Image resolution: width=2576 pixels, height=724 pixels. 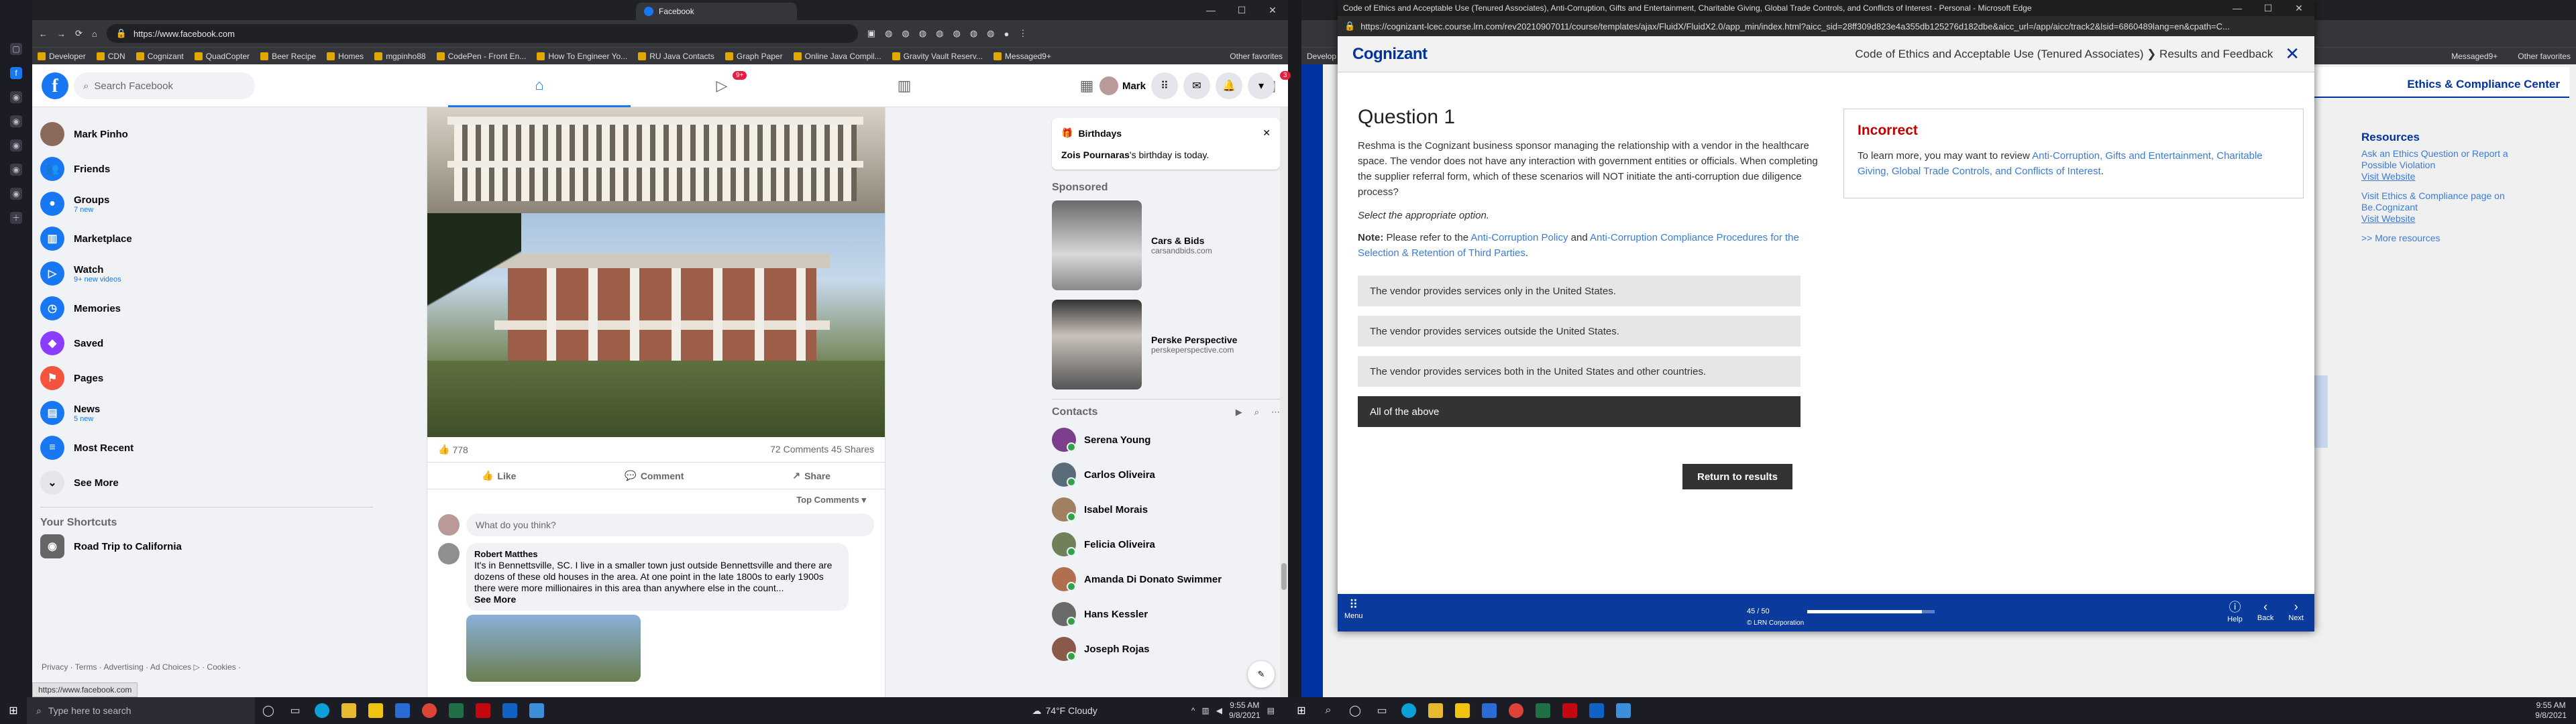 What do you see at coordinates (16, 73) in the screenshot?
I see `dock-icon: f` at bounding box center [16, 73].